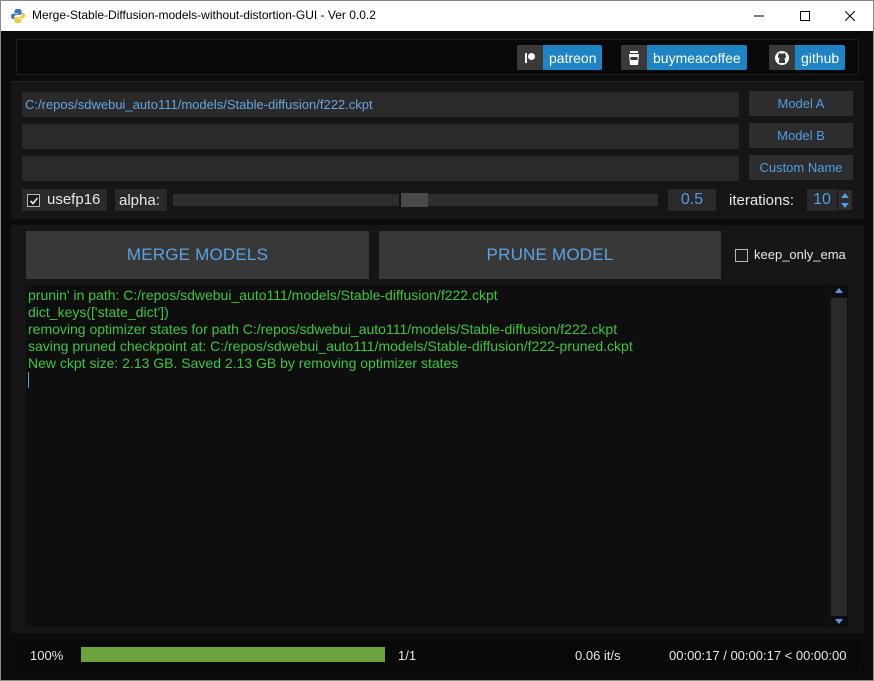 The height and width of the screenshot is (681, 874). What do you see at coordinates (380, 136) in the screenshot?
I see `model-b-path-input` at bounding box center [380, 136].